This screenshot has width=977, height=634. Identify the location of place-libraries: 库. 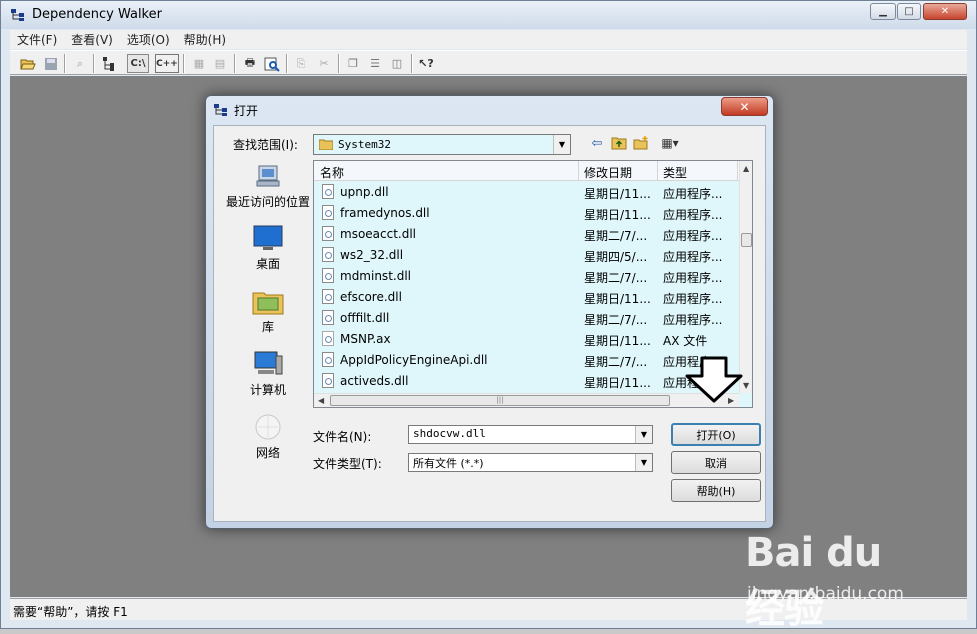
(268, 310).